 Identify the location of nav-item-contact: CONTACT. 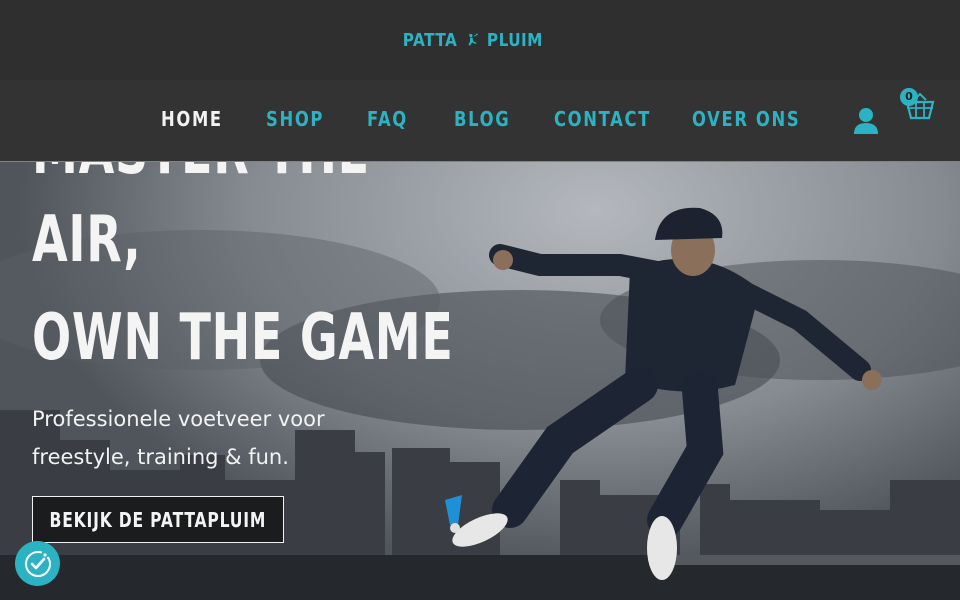
(602, 119).